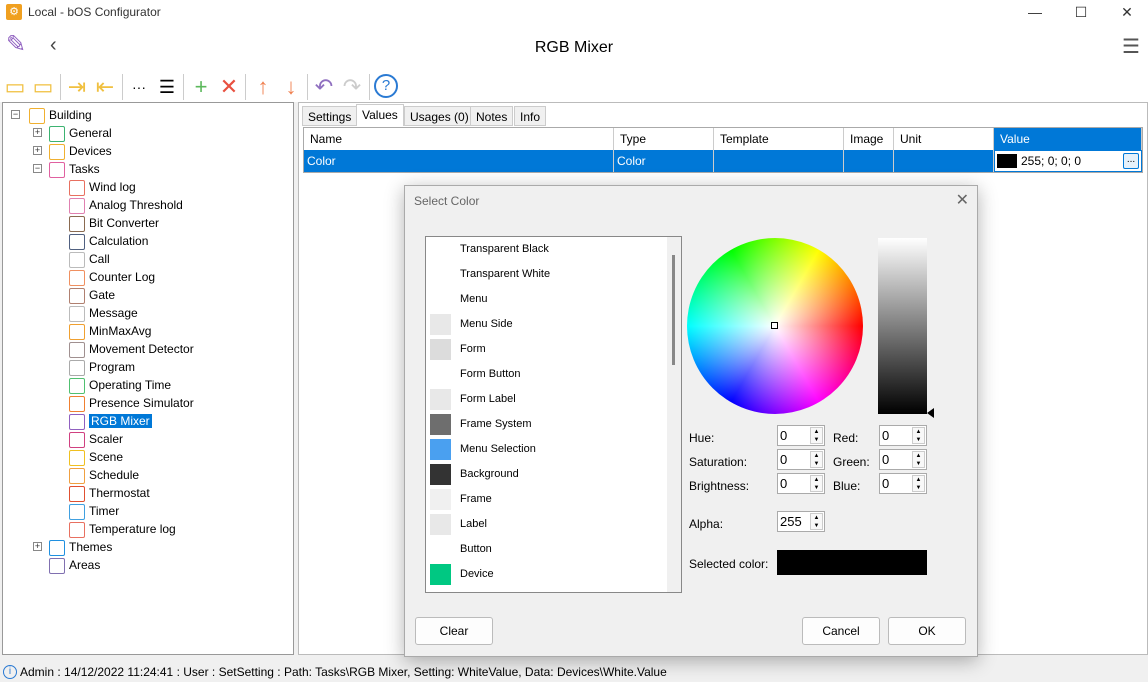  Describe the element at coordinates (902, 326) in the screenshot. I see `brightness-slider` at that location.